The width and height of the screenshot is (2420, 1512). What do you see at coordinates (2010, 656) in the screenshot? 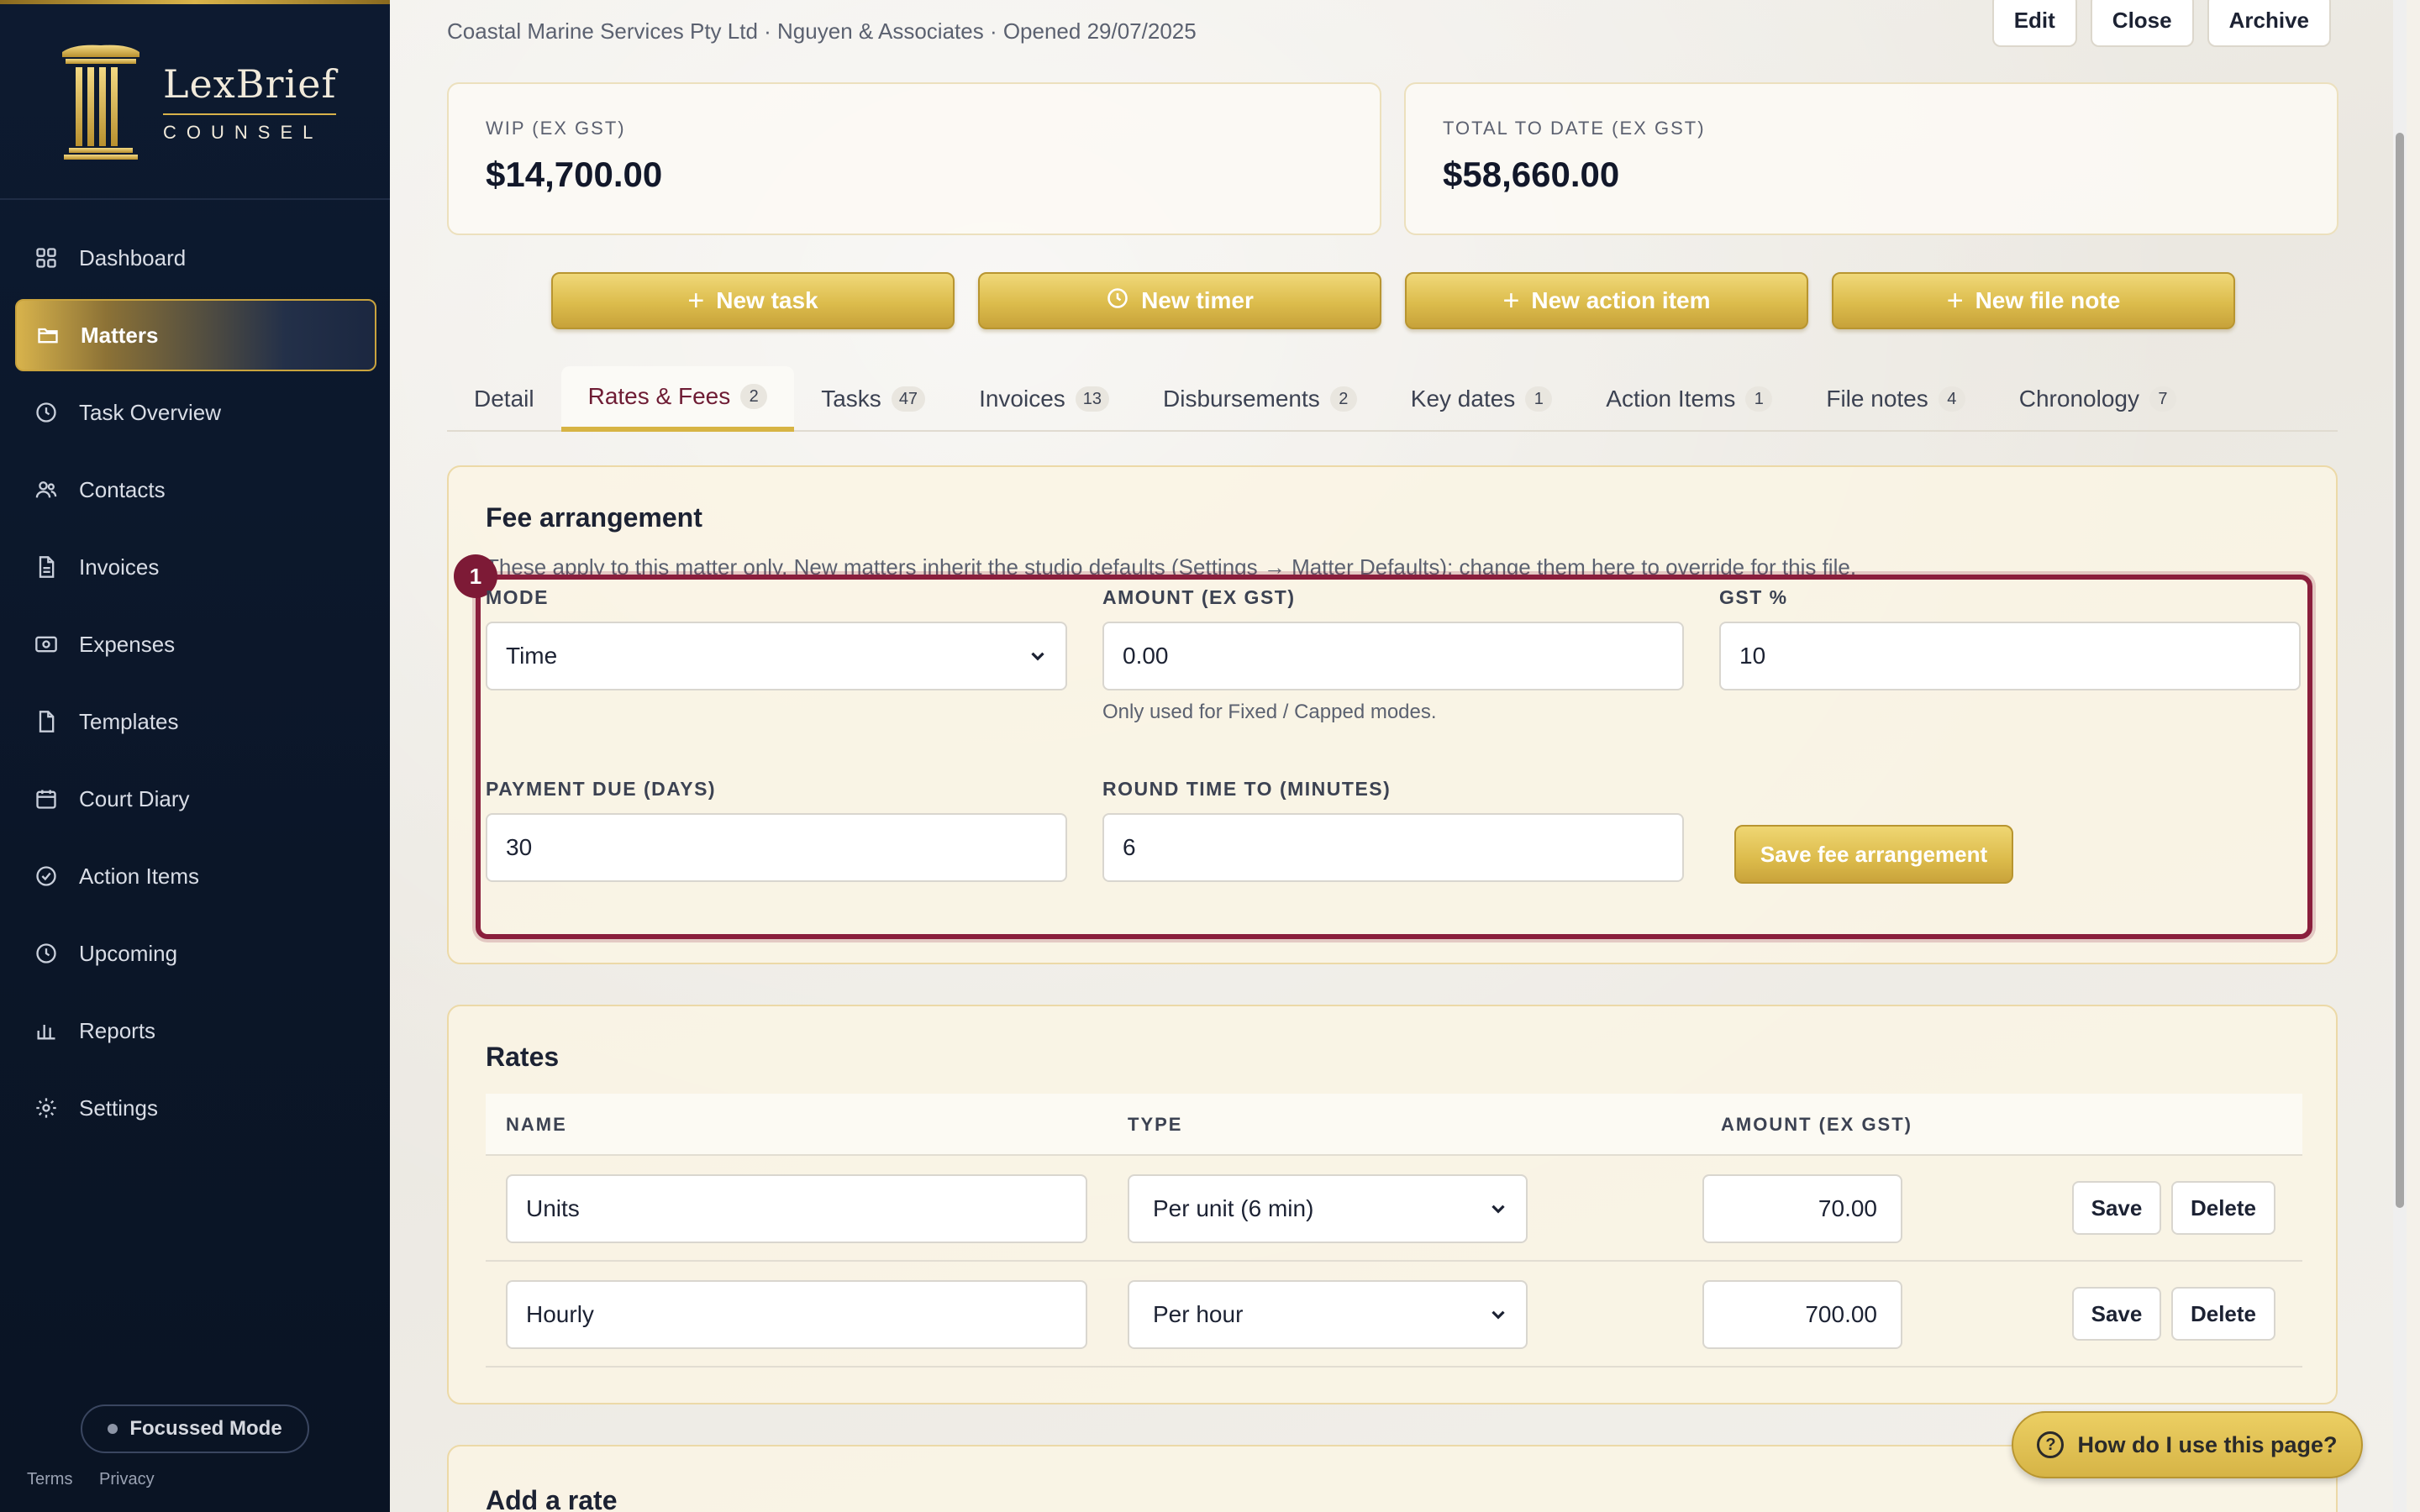
I see `gst-input: 10` at bounding box center [2010, 656].